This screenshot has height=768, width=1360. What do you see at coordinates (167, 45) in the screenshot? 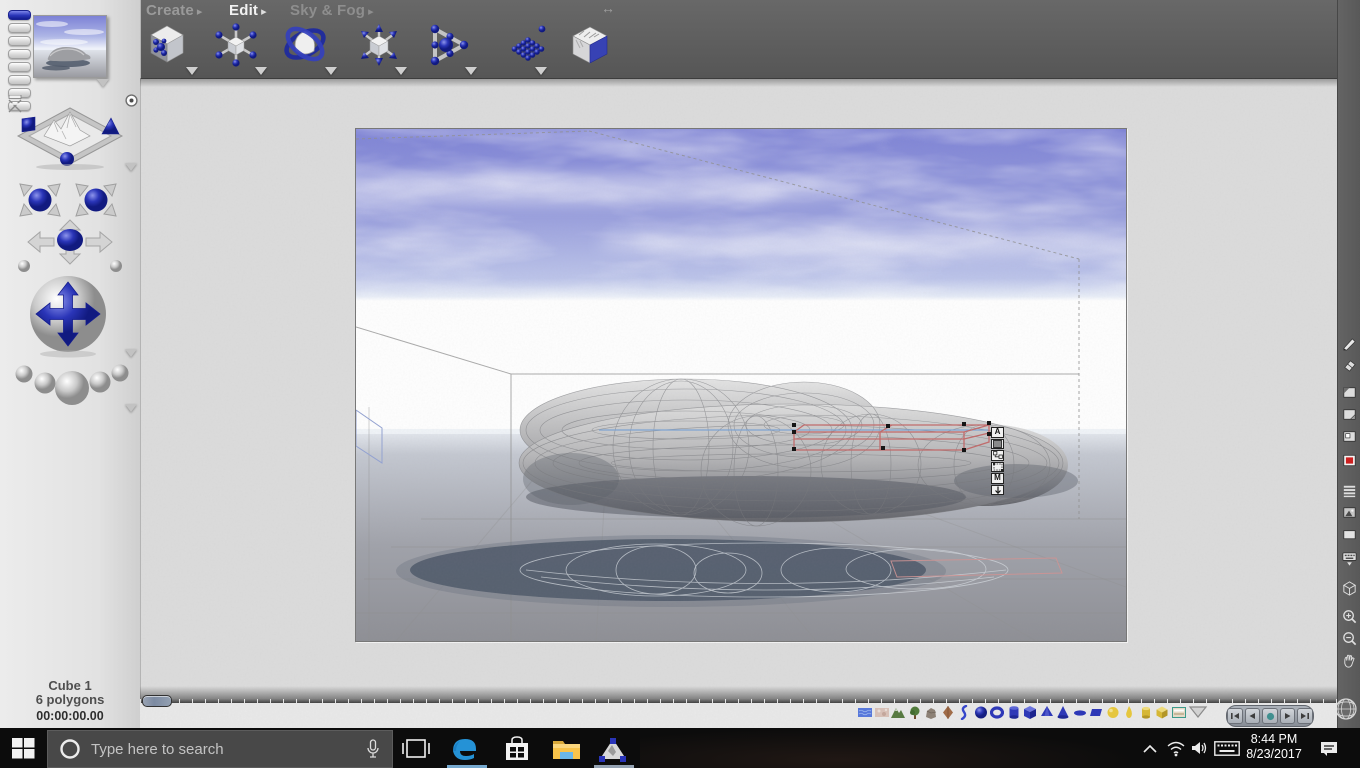
I see `edit-mesh-tool-icon` at bounding box center [167, 45].